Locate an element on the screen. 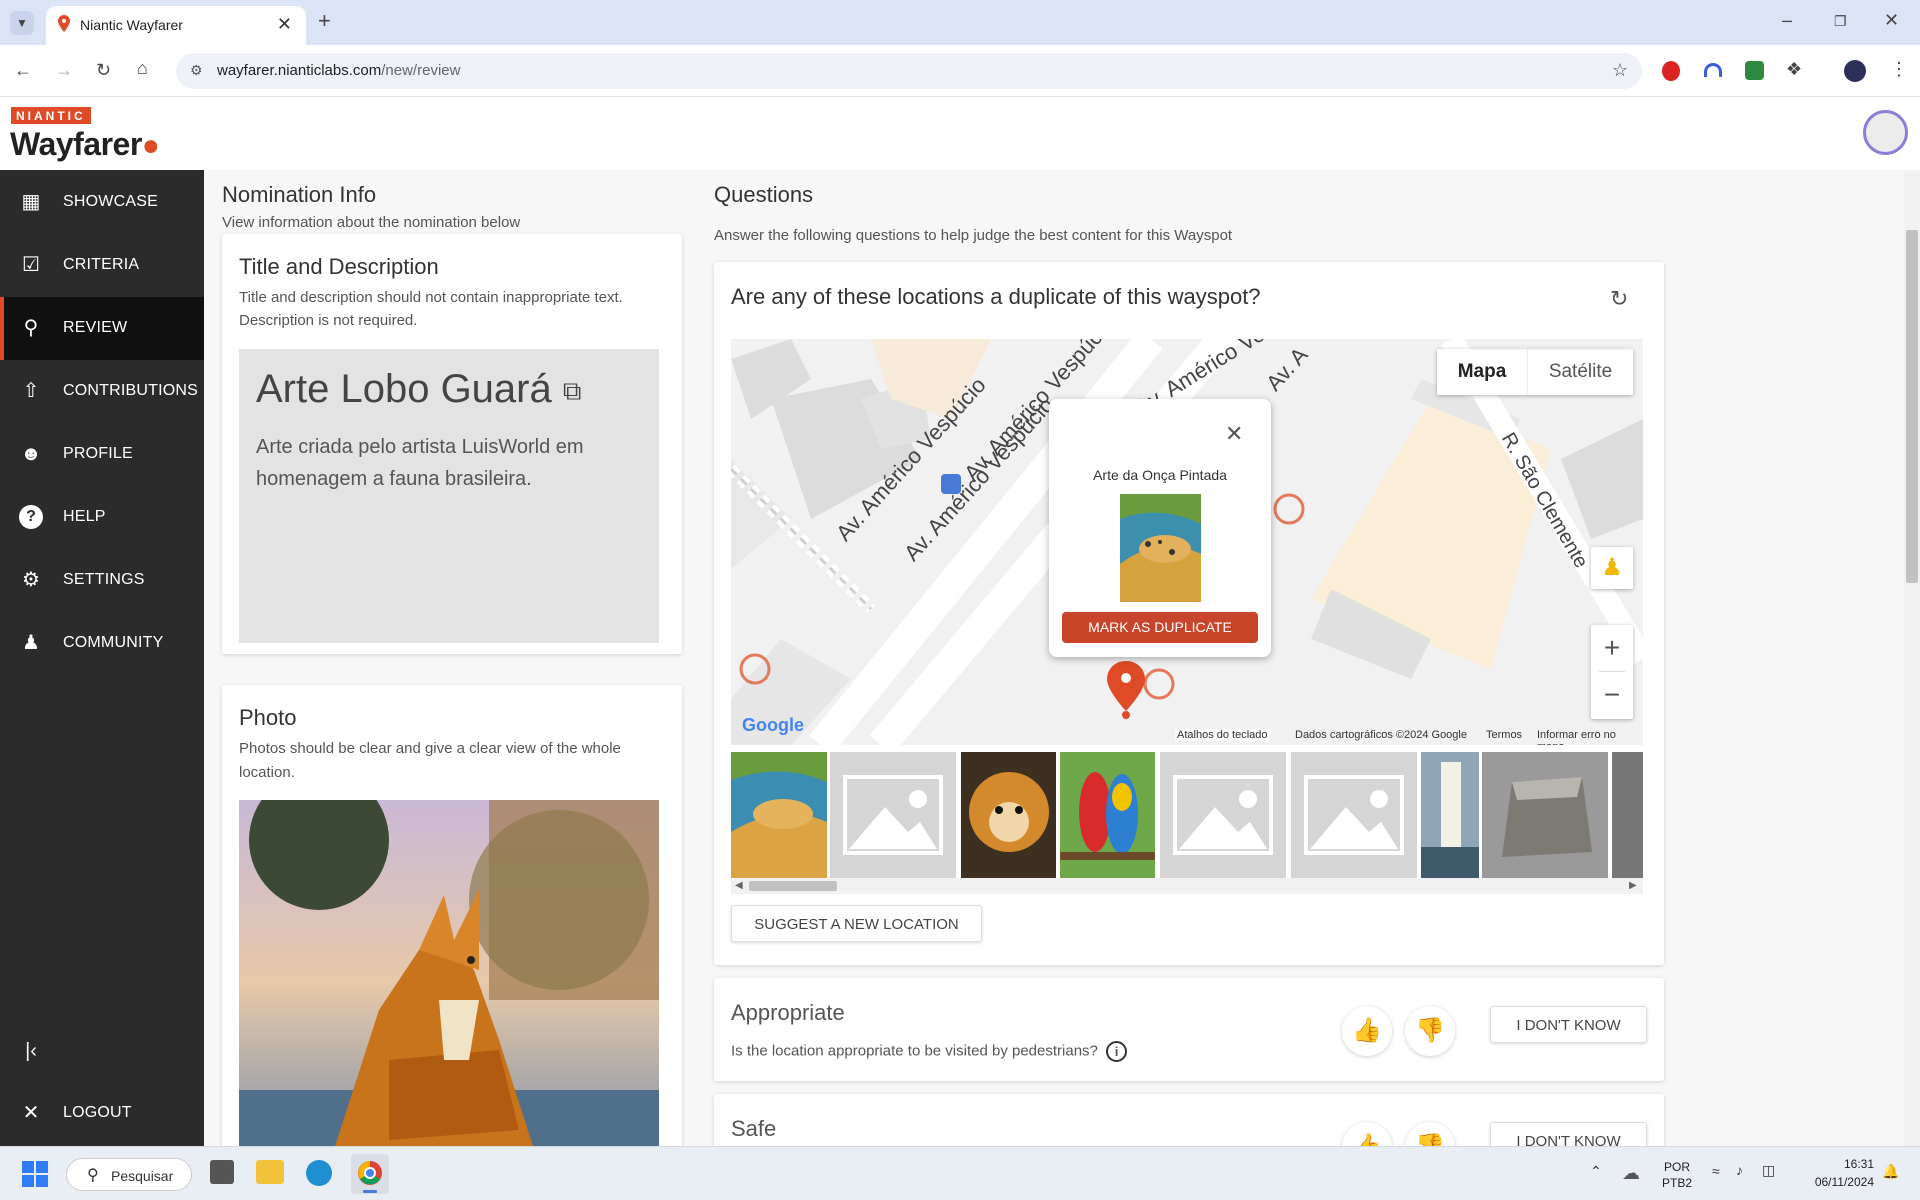 Image resolution: width=1920 pixels, height=1200 pixels. map-footer-report: Informar erro no mapa is located at coordinates (1590, 737).